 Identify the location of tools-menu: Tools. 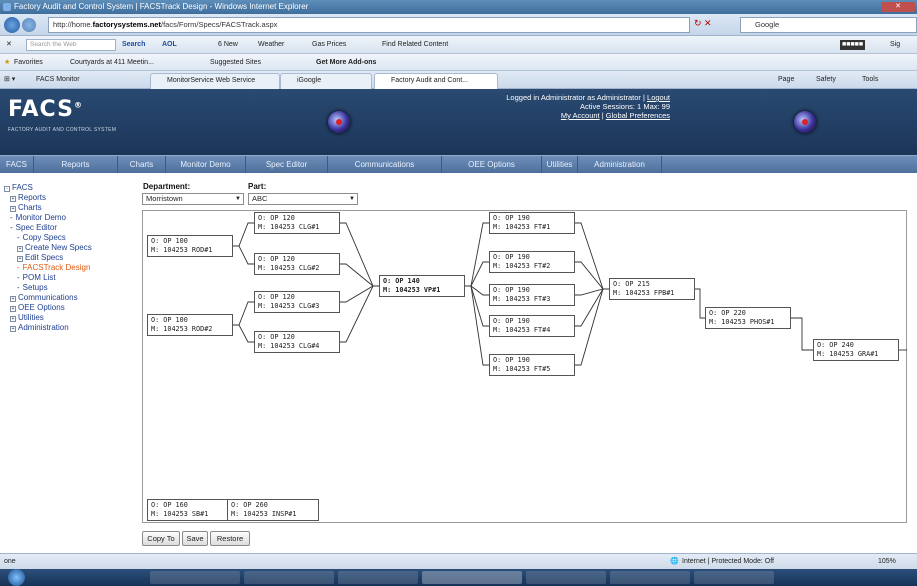
(870, 80).